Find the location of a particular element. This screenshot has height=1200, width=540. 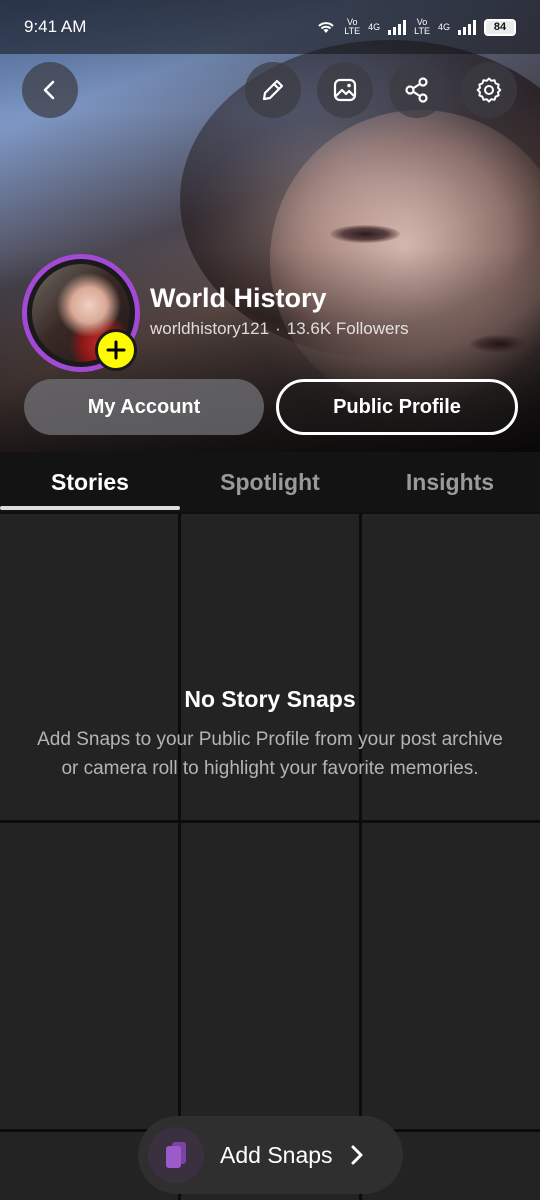

tab-spotlight: Spotlight is located at coordinates (270, 482).